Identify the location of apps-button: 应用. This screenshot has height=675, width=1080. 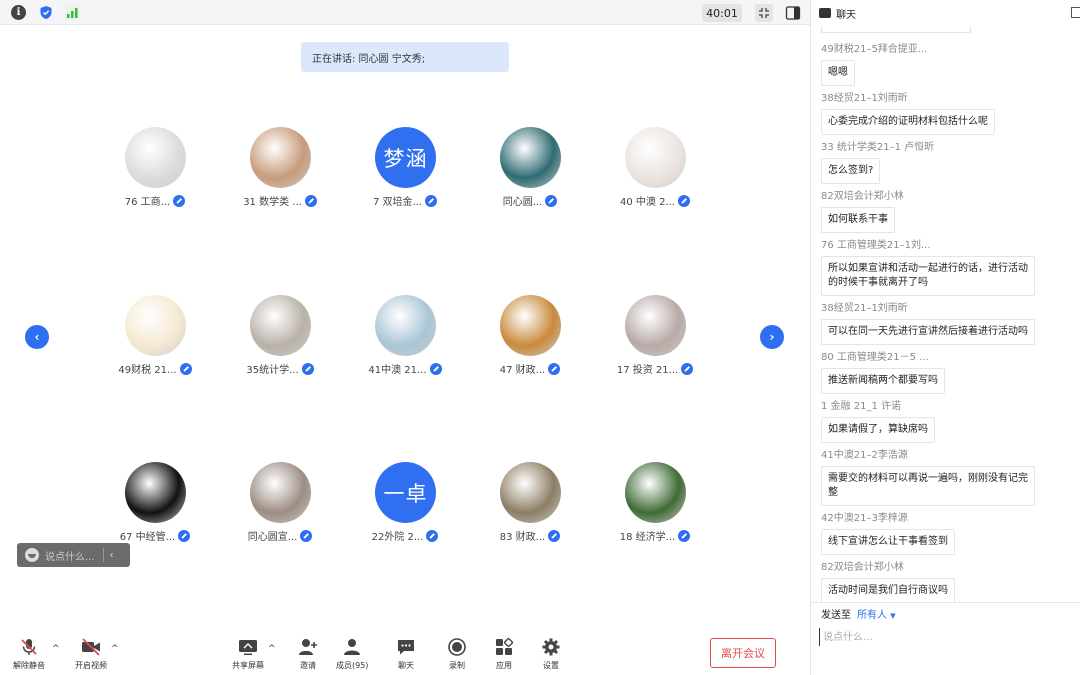
(504, 653).